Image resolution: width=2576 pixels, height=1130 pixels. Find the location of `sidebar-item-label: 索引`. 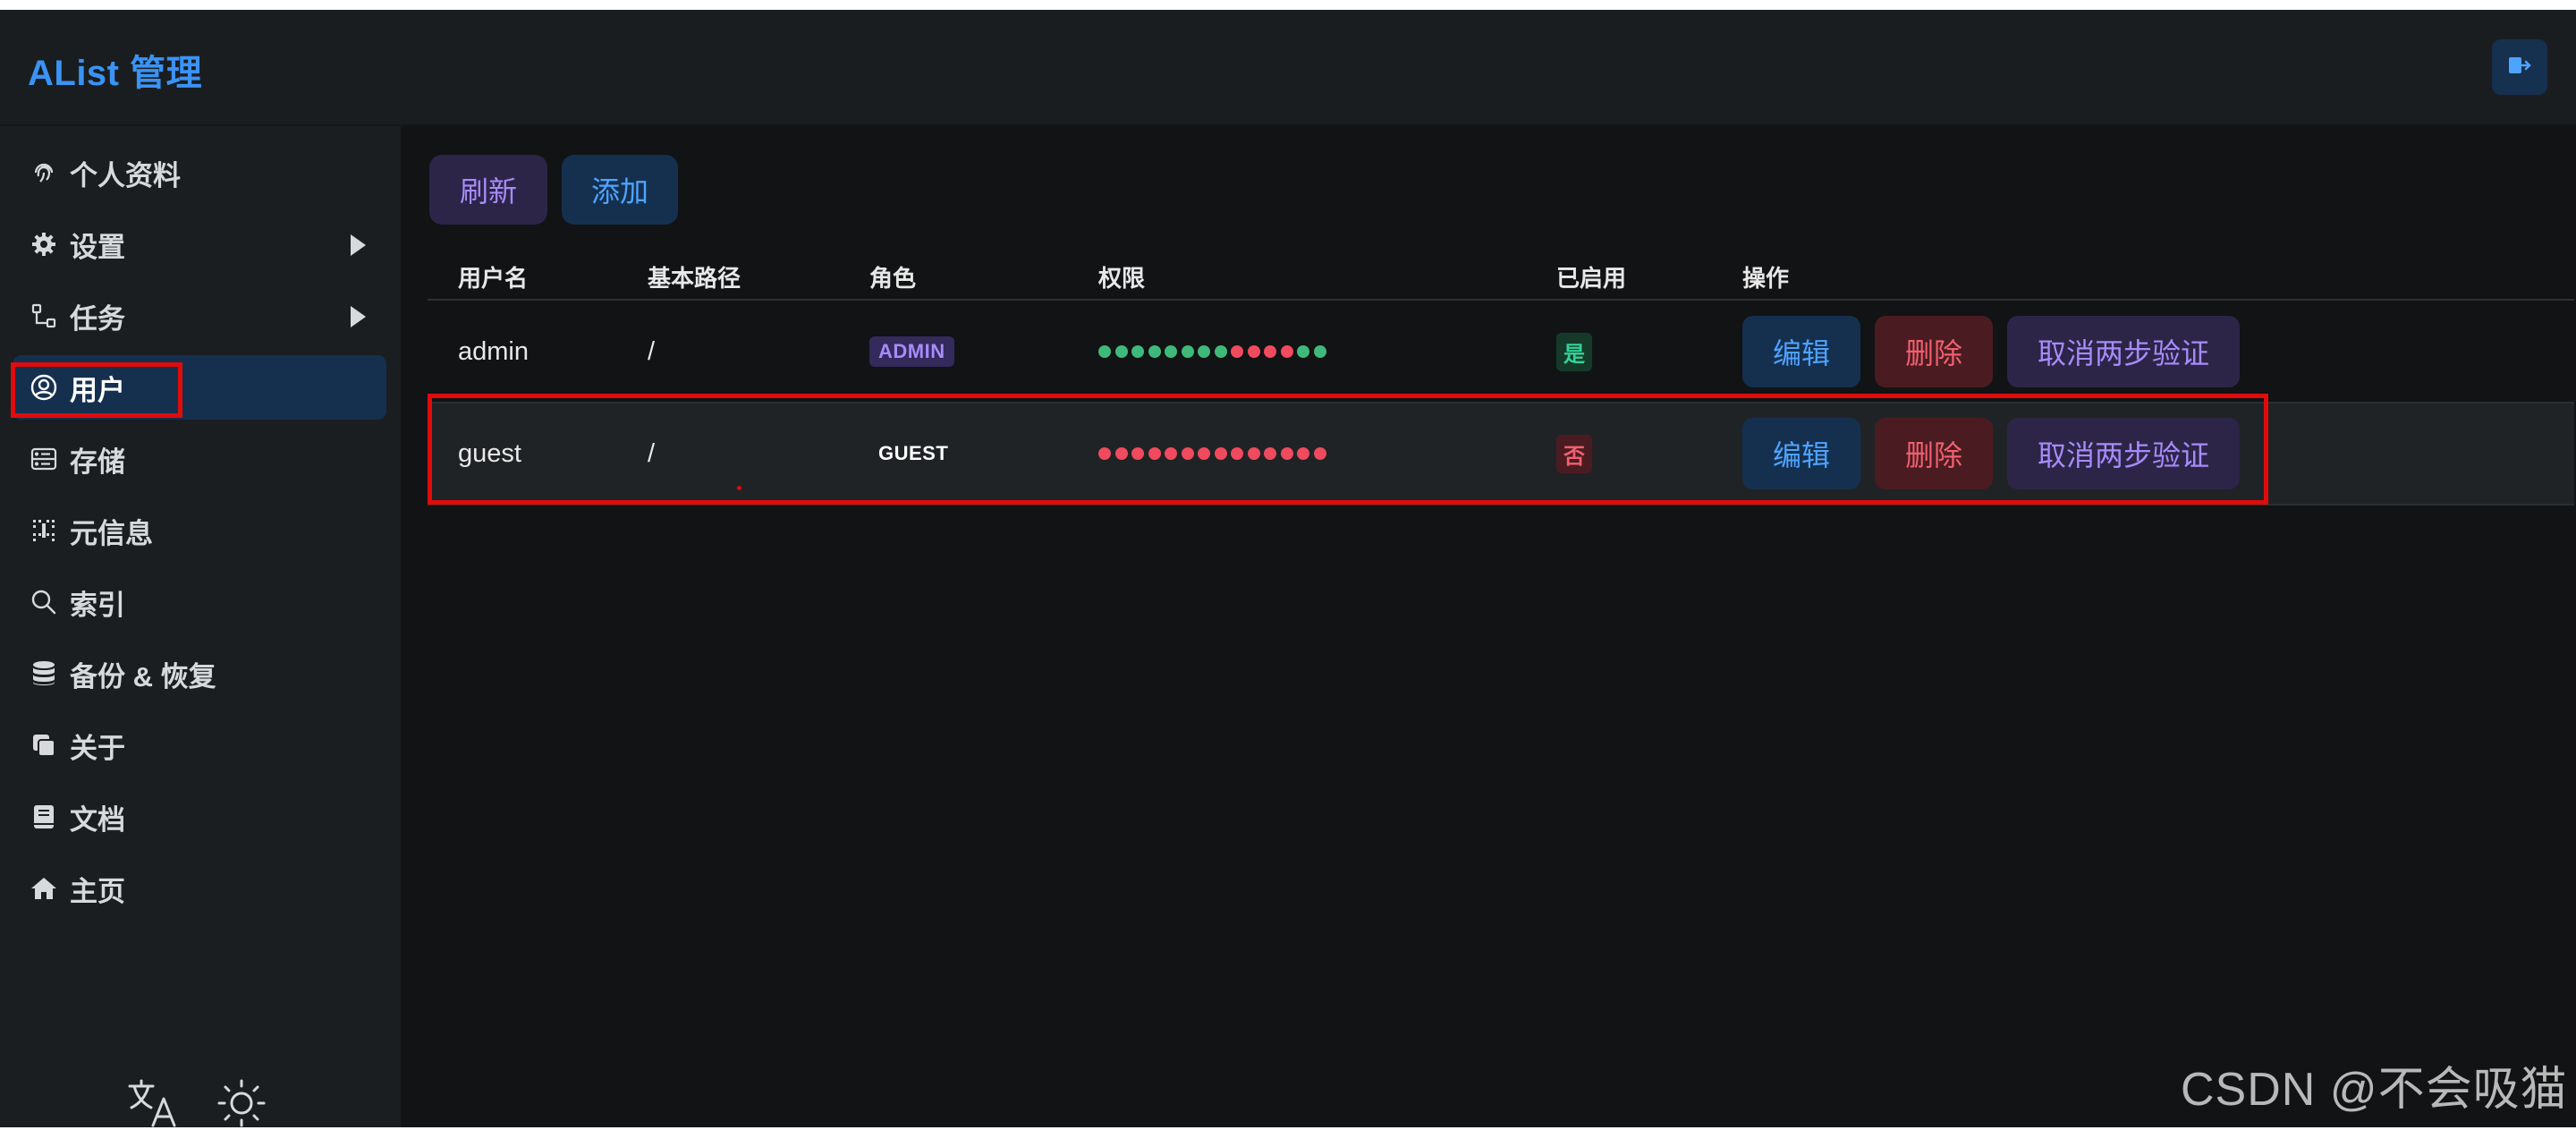

sidebar-item-label: 索引 is located at coordinates (97, 605).